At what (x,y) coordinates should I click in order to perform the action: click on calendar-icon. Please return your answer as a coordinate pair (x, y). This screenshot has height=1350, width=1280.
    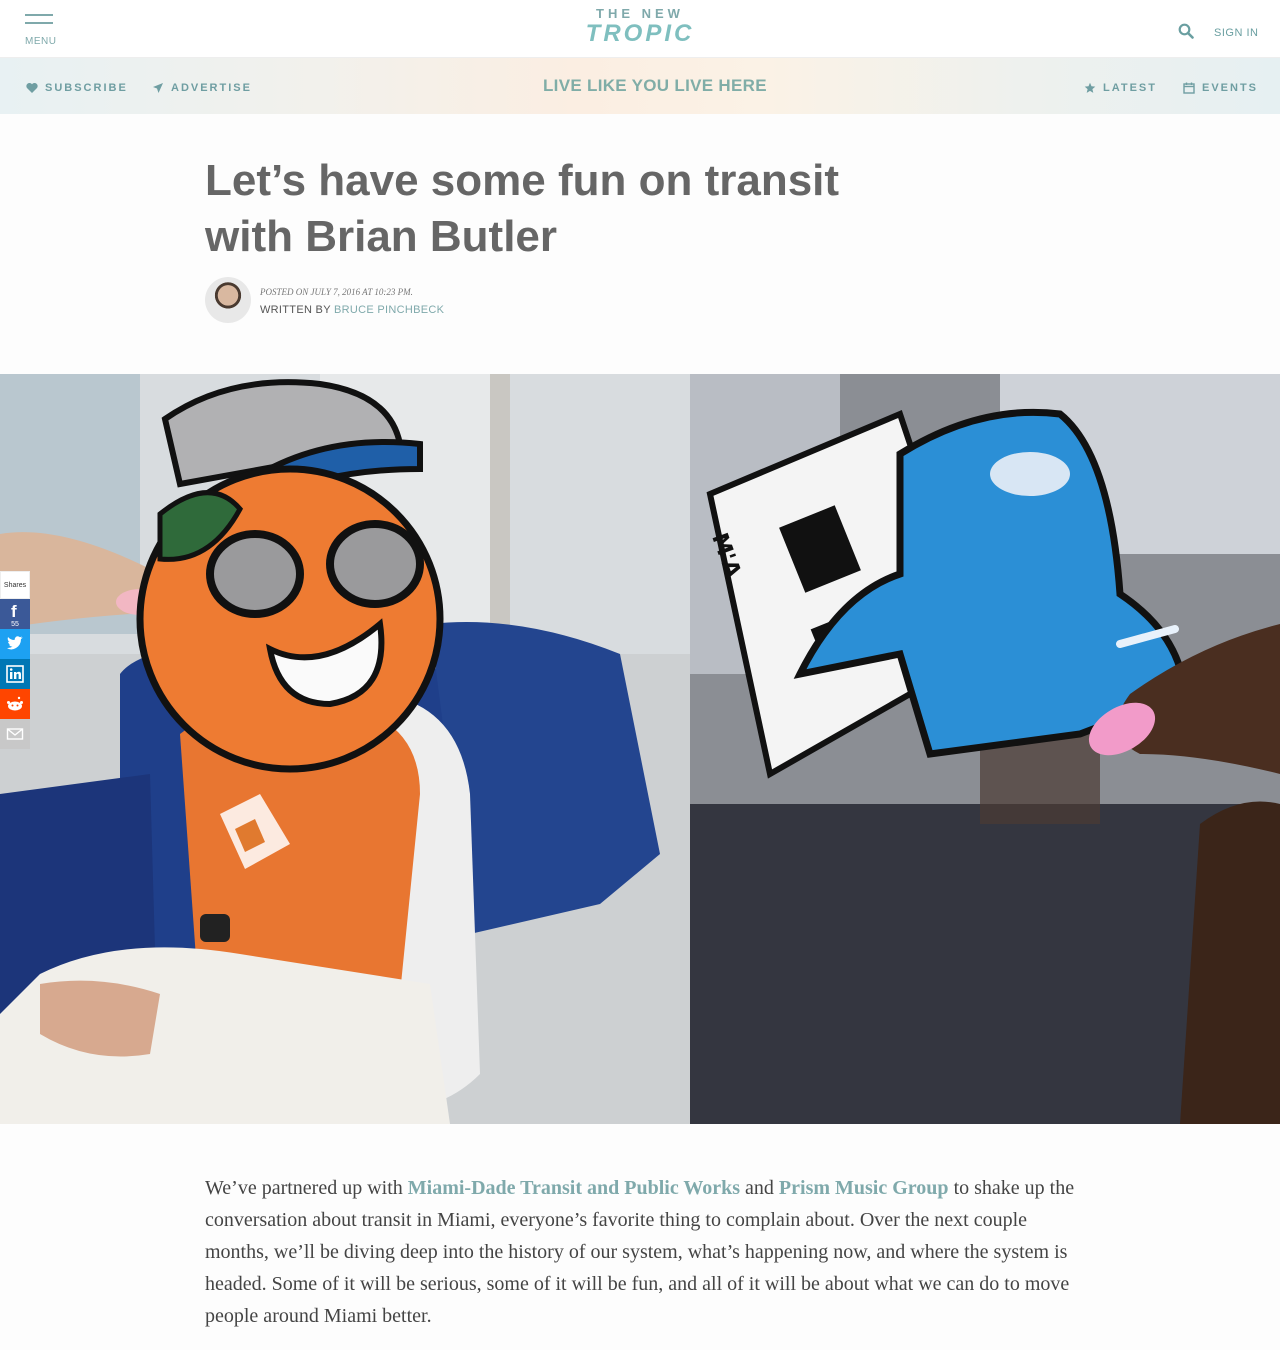
    Looking at the image, I should click on (1189, 88).